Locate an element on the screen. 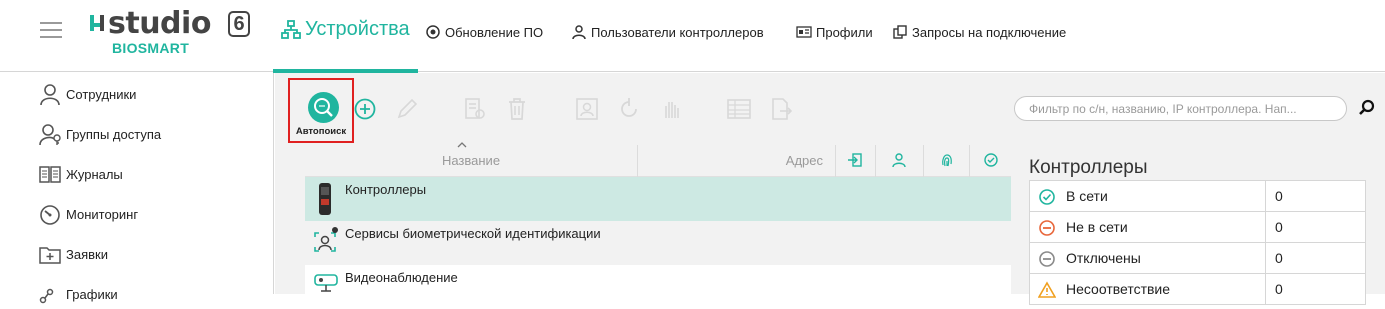 This screenshot has height=309, width=1385. user-card-icon is located at coordinates (587, 109).